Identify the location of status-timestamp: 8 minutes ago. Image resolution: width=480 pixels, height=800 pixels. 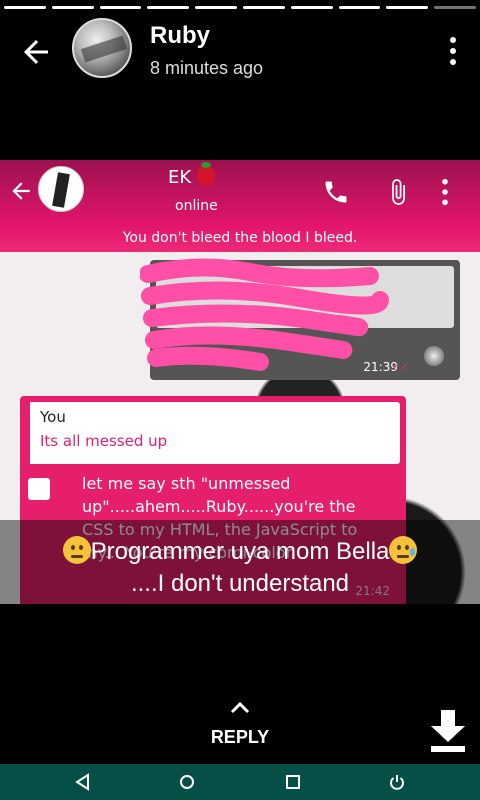
(207, 68).